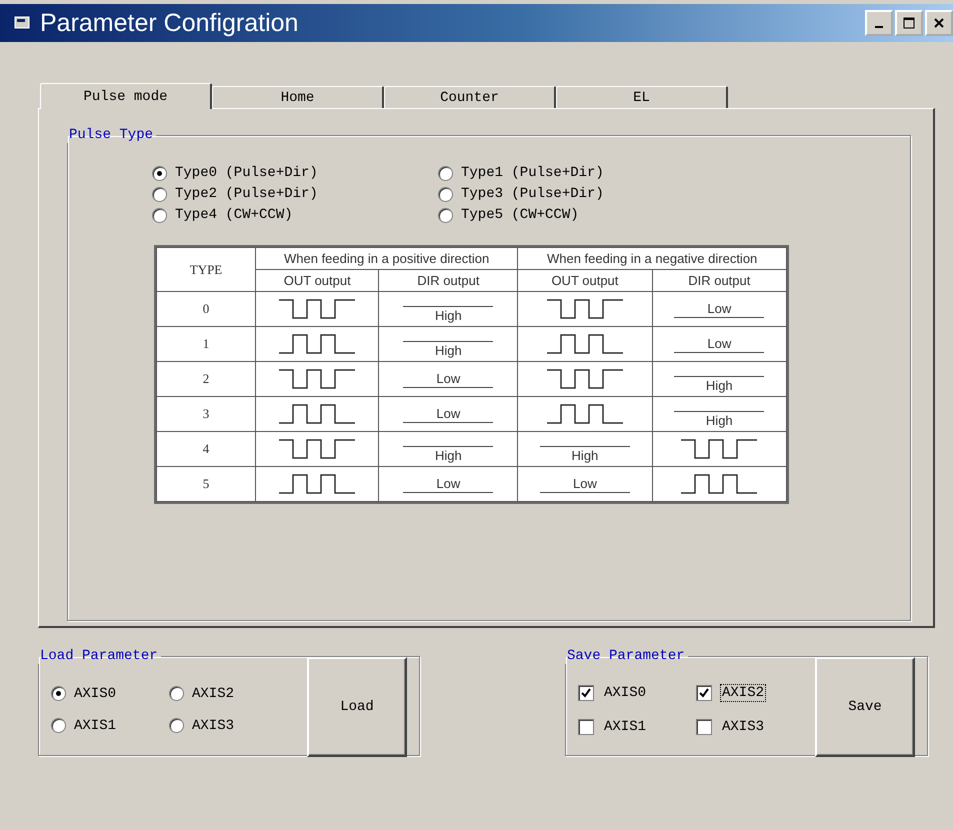 This screenshot has width=953, height=830. What do you see at coordinates (879, 27) in the screenshot?
I see `minimize-icon` at bounding box center [879, 27].